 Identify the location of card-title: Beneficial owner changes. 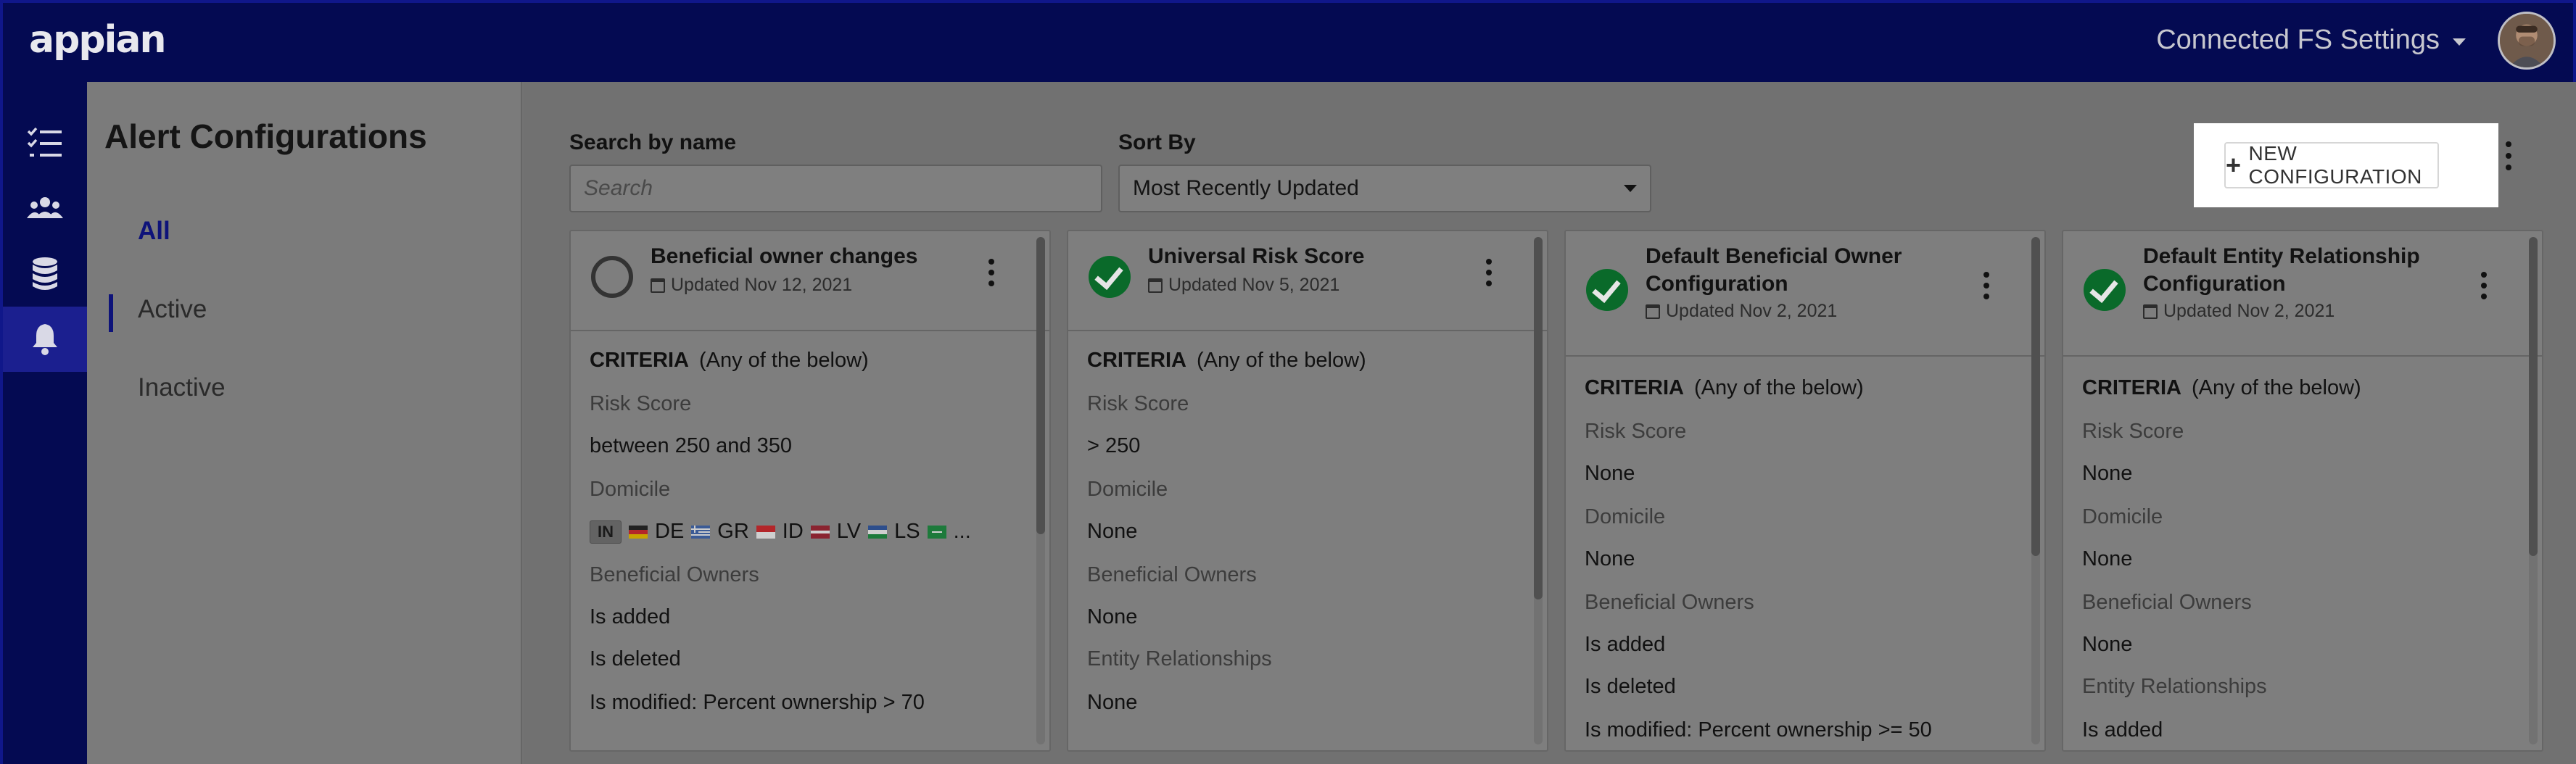
(810, 256).